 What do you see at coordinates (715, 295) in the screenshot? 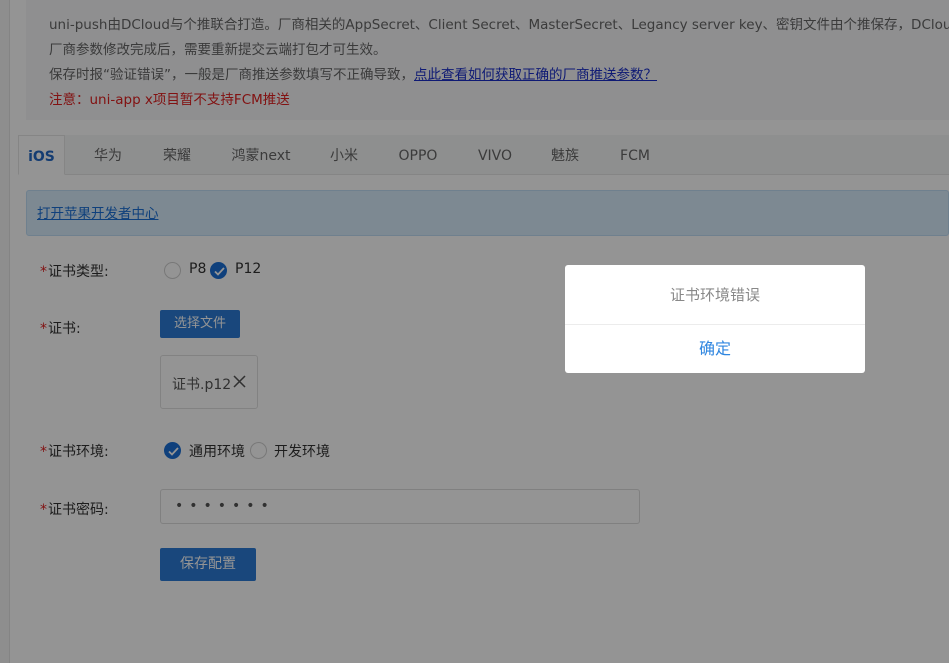
I see `dialog-message: 证书环境错误` at bounding box center [715, 295].